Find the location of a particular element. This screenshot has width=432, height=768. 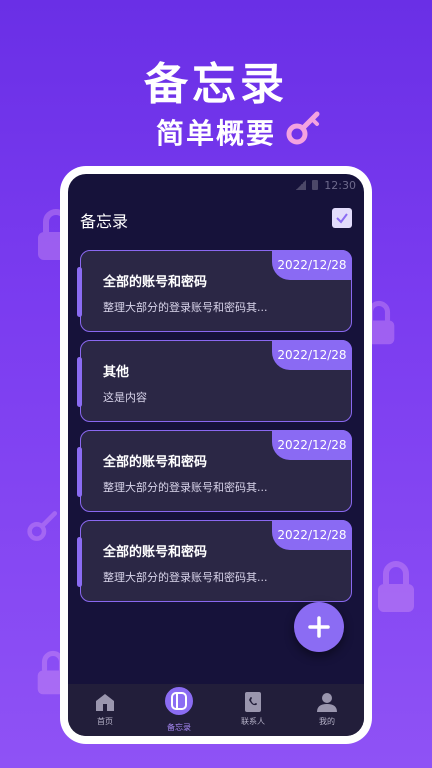

tab-label: 联系人 is located at coordinates (253, 721).